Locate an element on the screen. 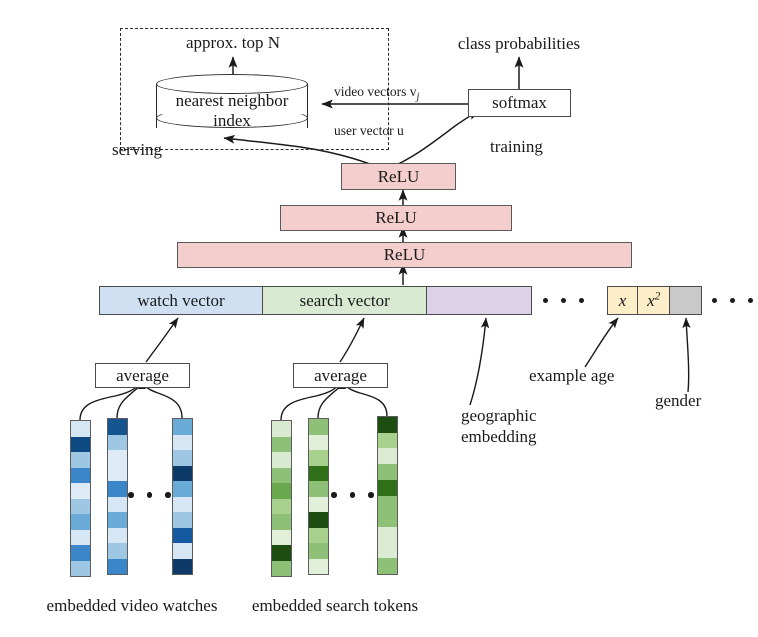 Image resolution: width=758 pixels, height=637 pixels. feature-segment-example-age-x-squared: x2 is located at coordinates (653, 300).